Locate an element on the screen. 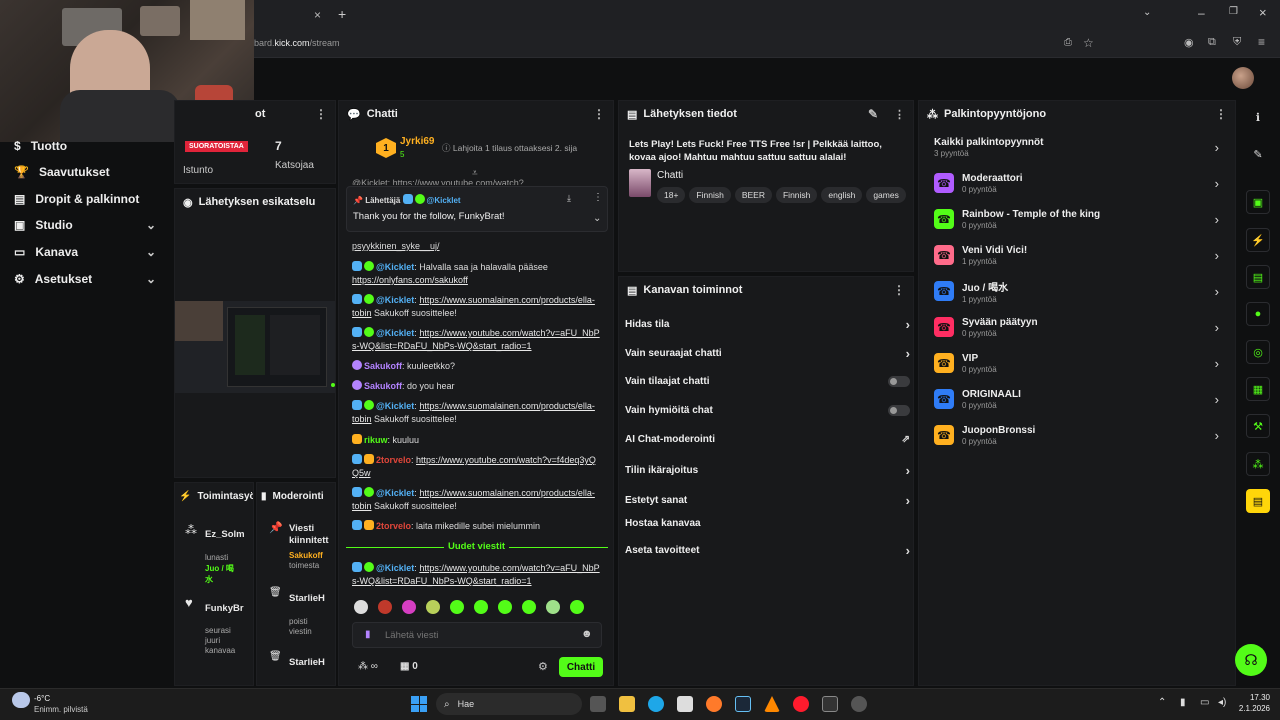 The height and width of the screenshot is (720, 1280). profile-icon: ◉ is located at coordinates (1189, 42).